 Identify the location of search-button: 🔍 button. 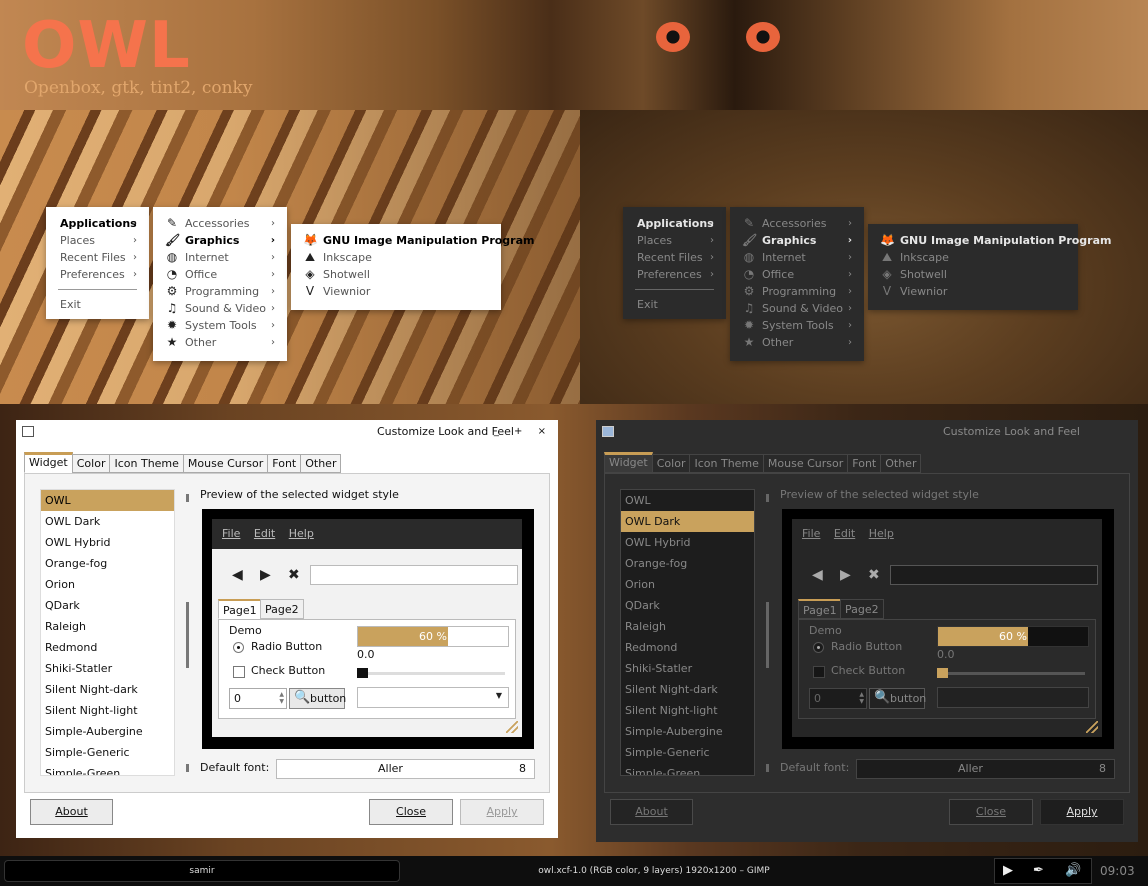
(317, 698).